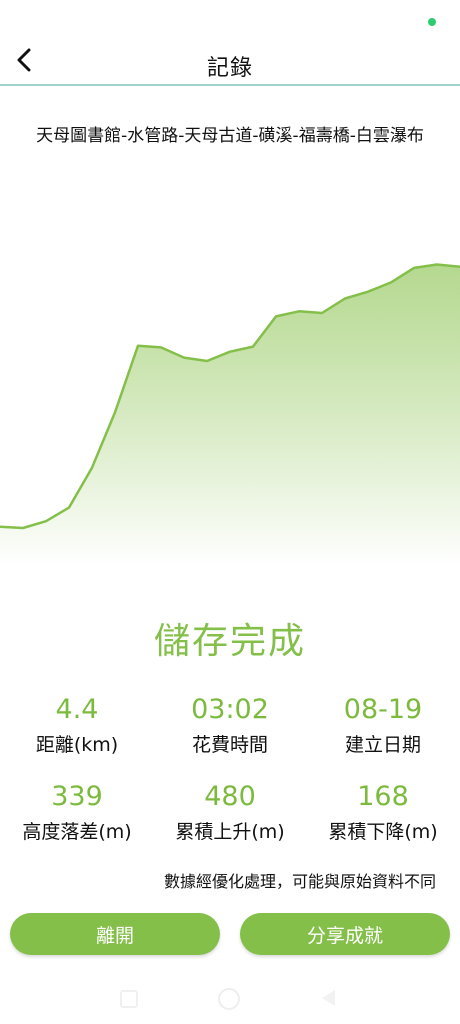 The image size is (460, 1024). I want to click on stat-total-descent: 168 累積下降(m), so click(383, 811).